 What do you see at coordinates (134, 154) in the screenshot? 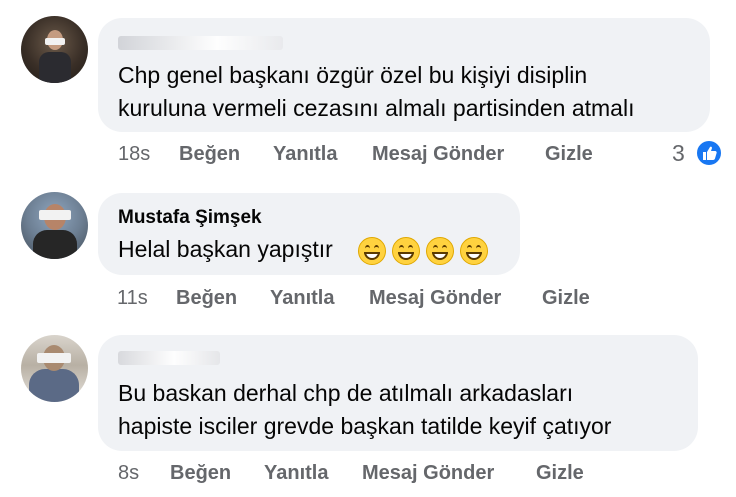
I see `comment-time: 18s` at bounding box center [134, 154].